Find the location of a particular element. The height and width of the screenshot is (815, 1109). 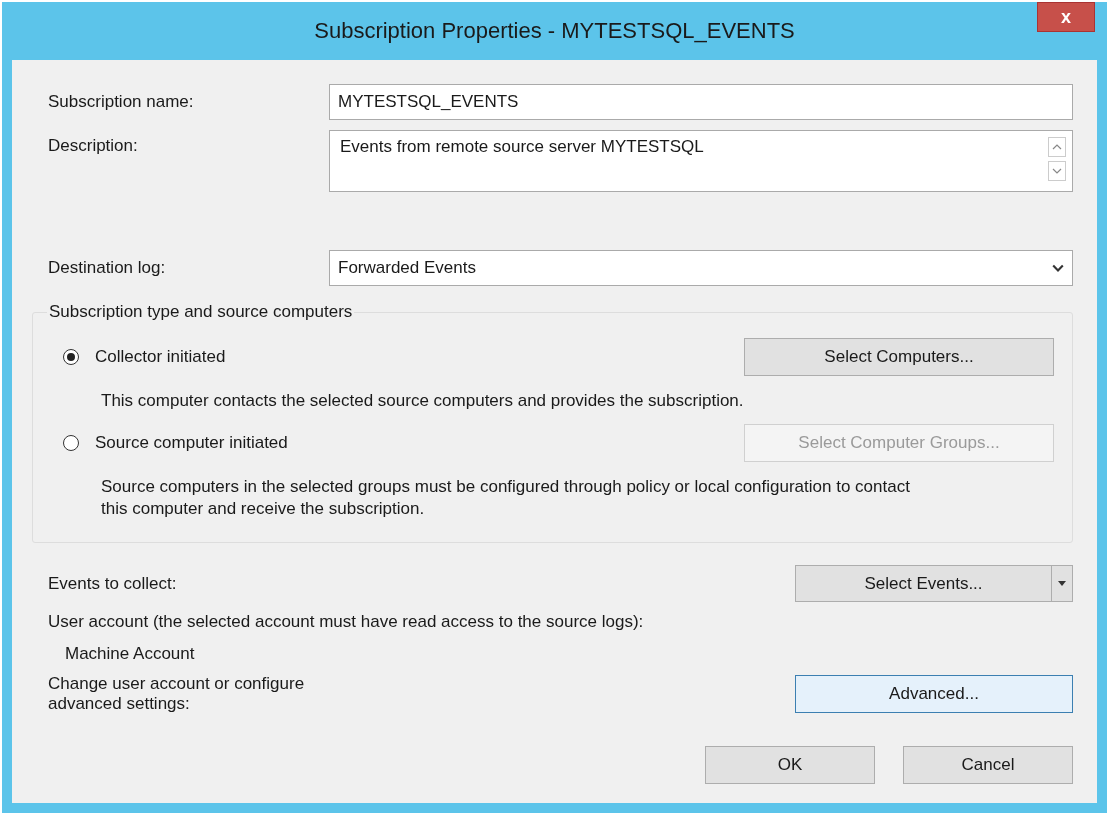

close-button: x is located at coordinates (1066, 17).